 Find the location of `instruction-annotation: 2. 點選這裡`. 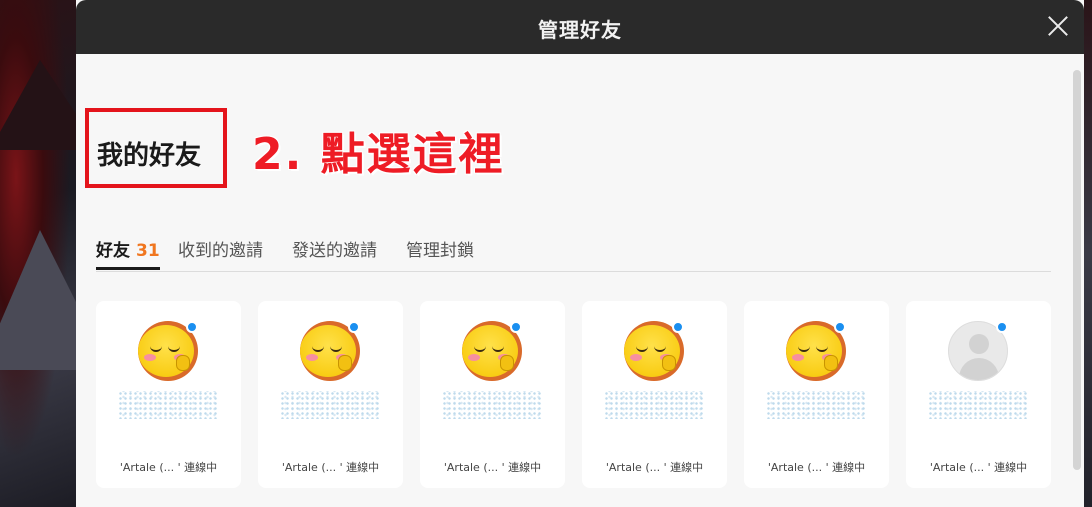

instruction-annotation: 2. 點選這裡 is located at coordinates (378, 154).